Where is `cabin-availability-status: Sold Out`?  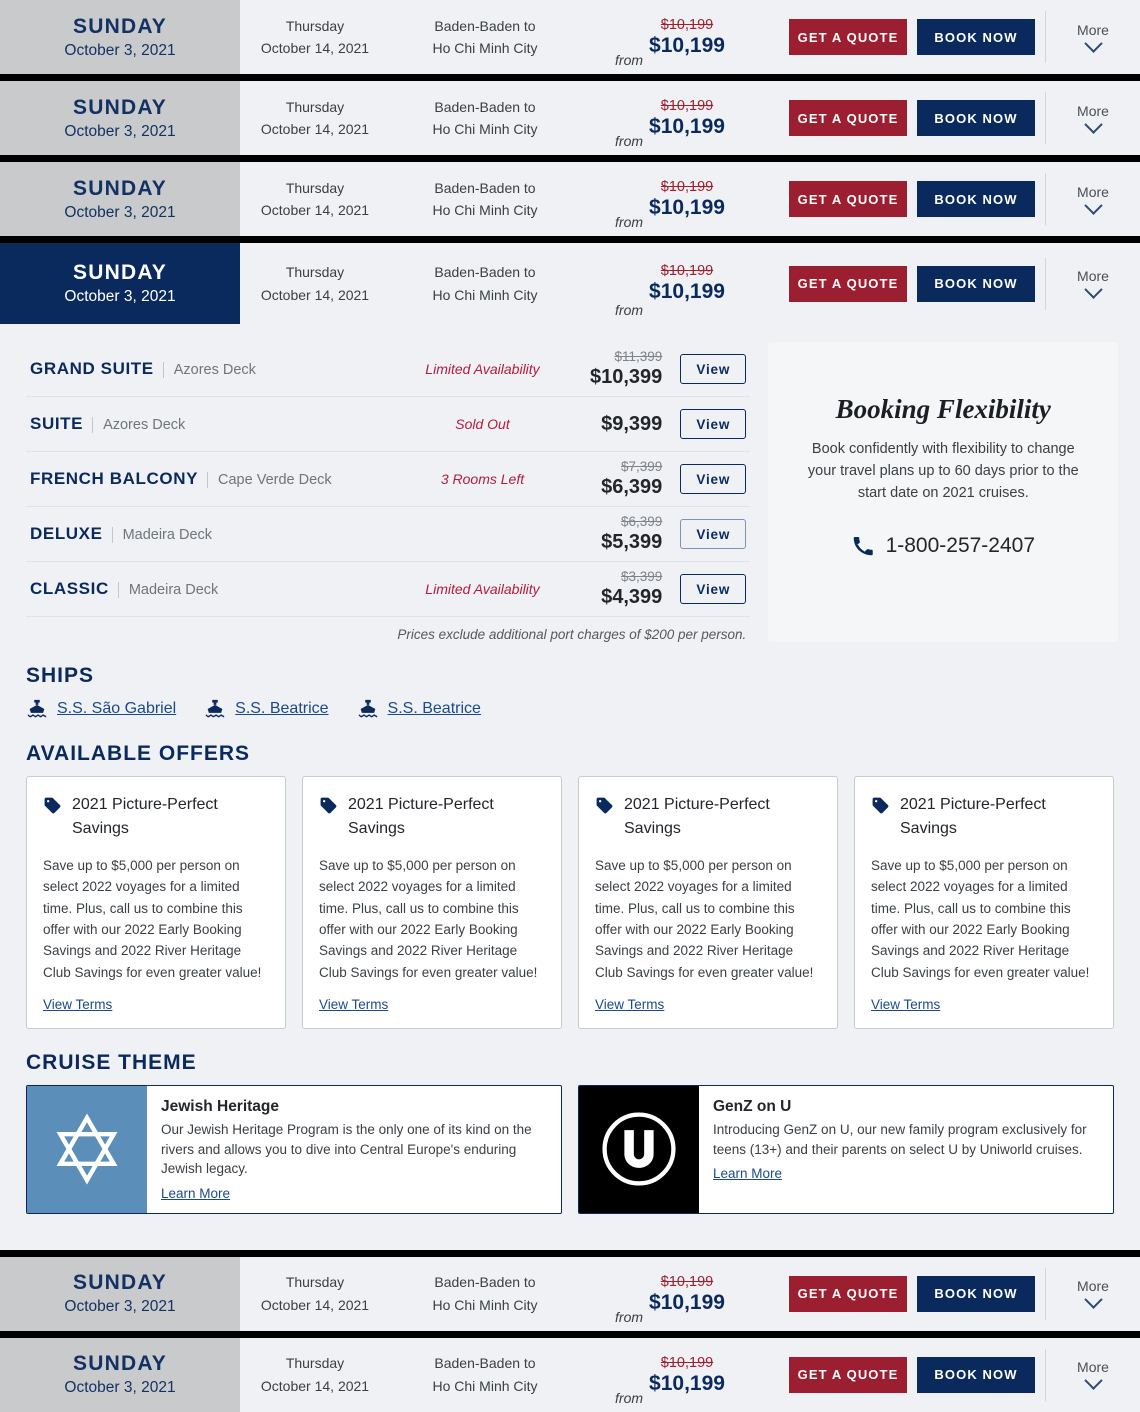 cabin-availability-status: Sold Out is located at coordinates (482, 424).